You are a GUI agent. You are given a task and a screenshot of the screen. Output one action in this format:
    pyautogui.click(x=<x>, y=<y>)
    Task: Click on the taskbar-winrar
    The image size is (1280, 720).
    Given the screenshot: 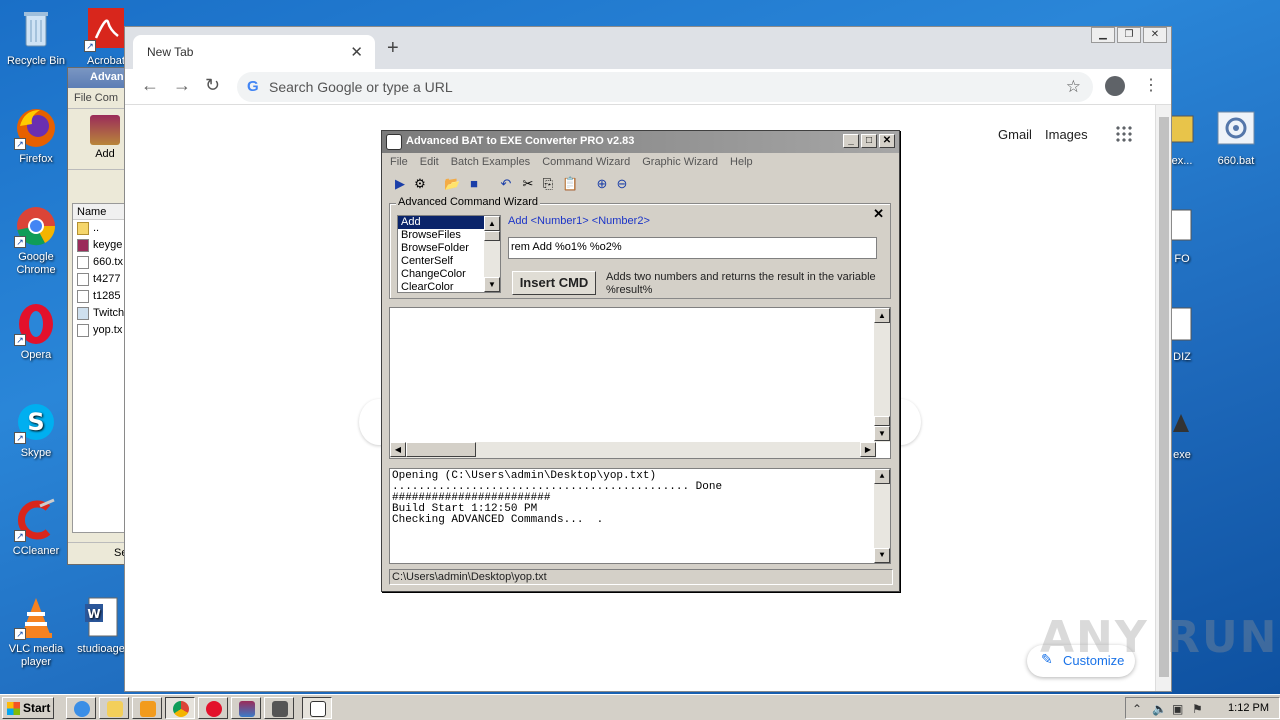 What is the action you would take?
    pyautogui.click(x=246, y=708)
    